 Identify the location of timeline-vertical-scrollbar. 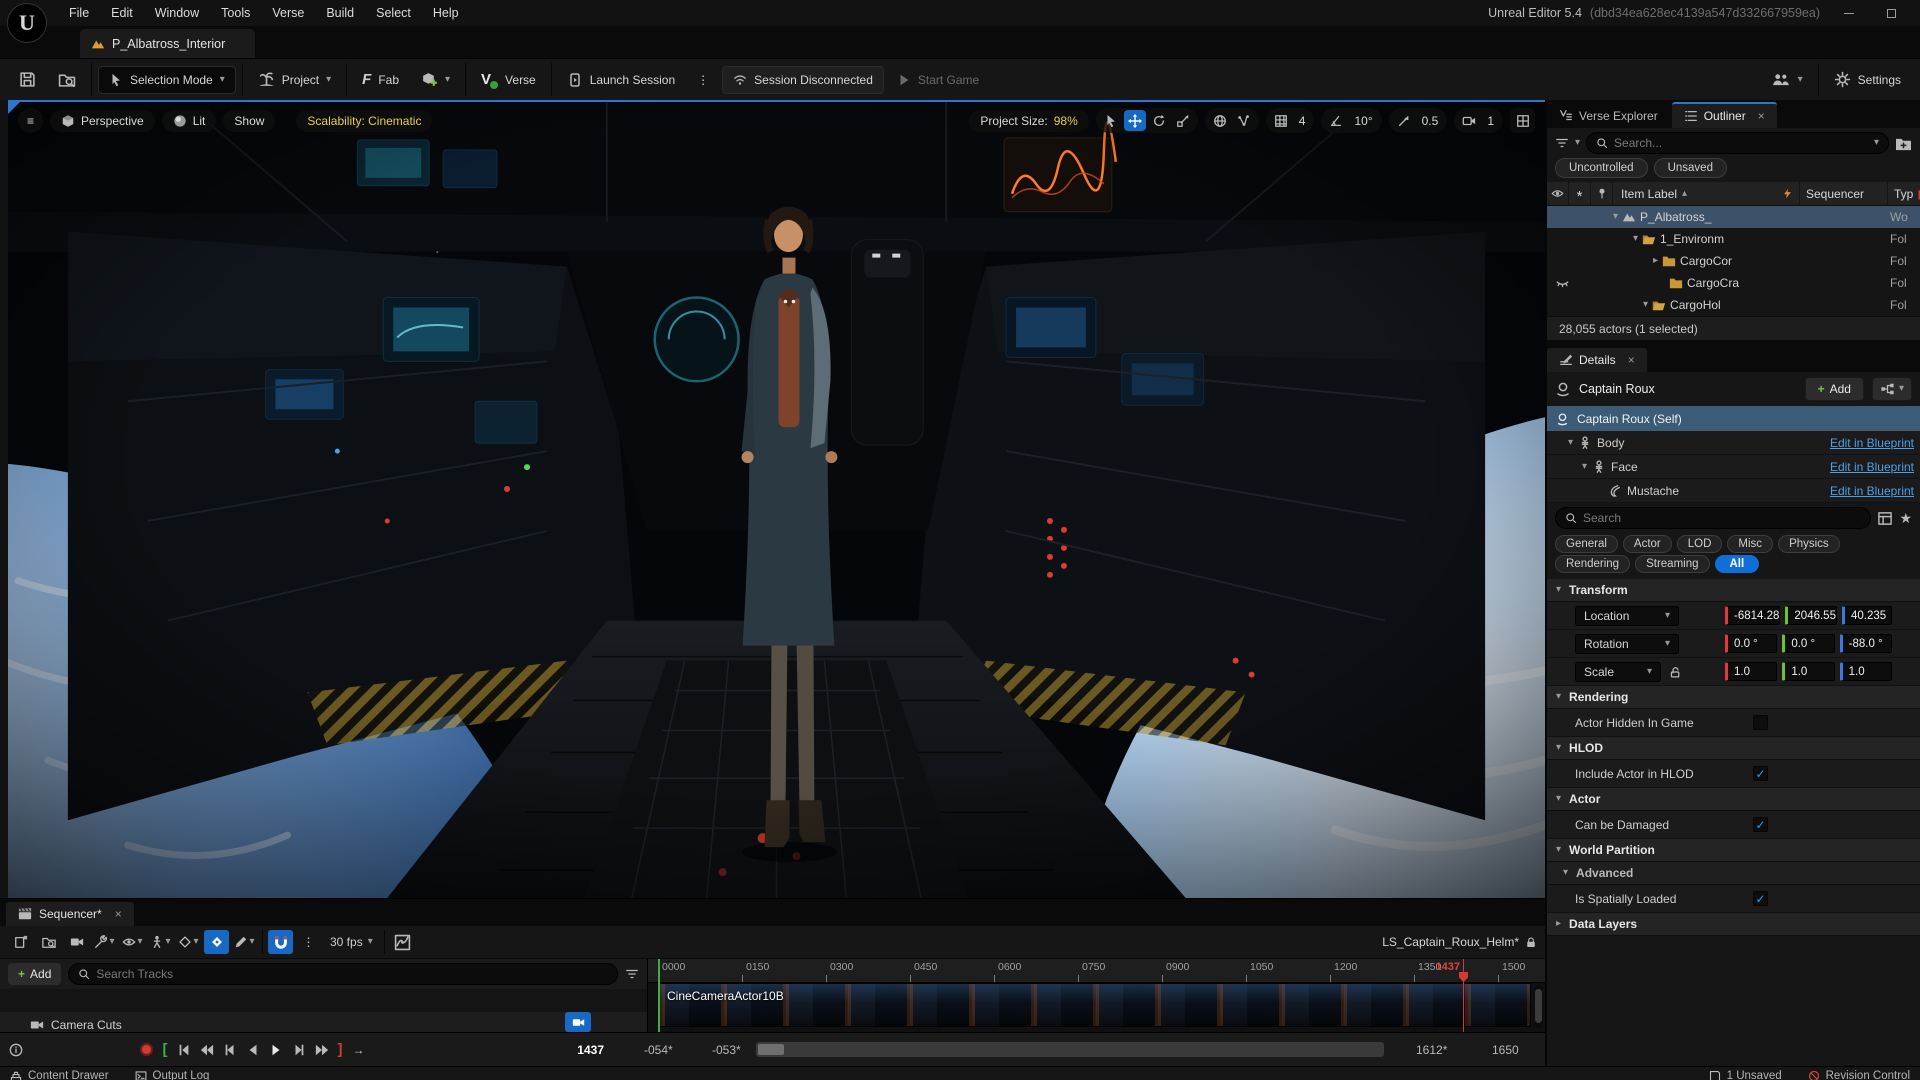
(1538, 1006).